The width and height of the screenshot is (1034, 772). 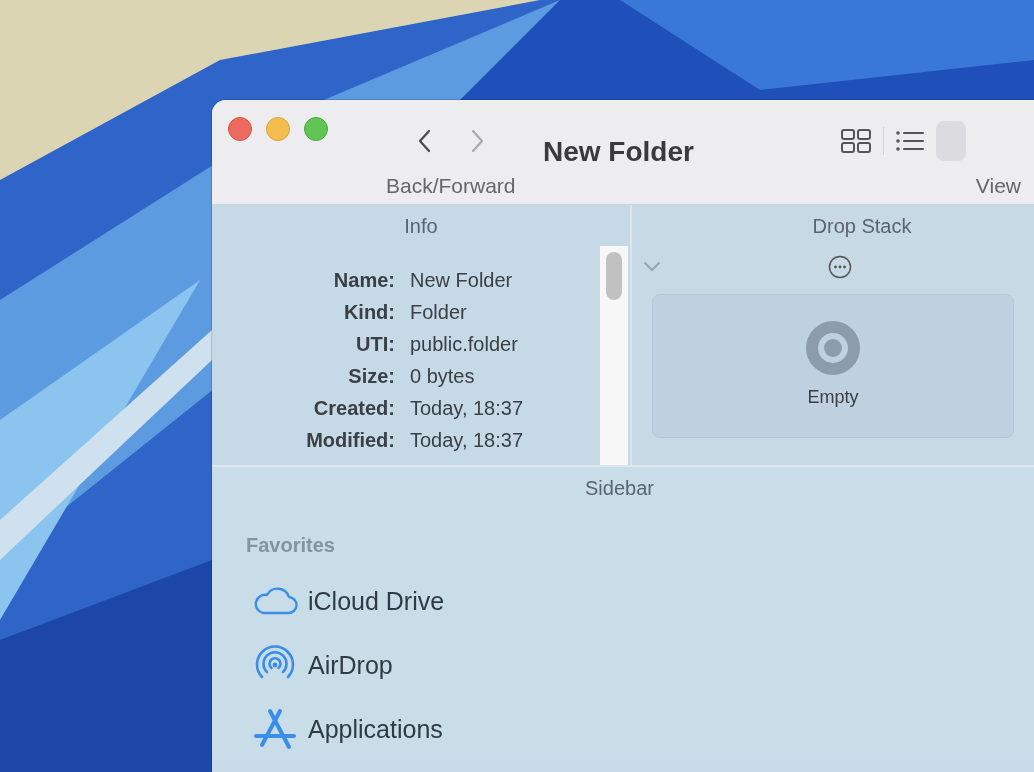 I want to click on field-value: New Folder, so click(x=461, y=280).